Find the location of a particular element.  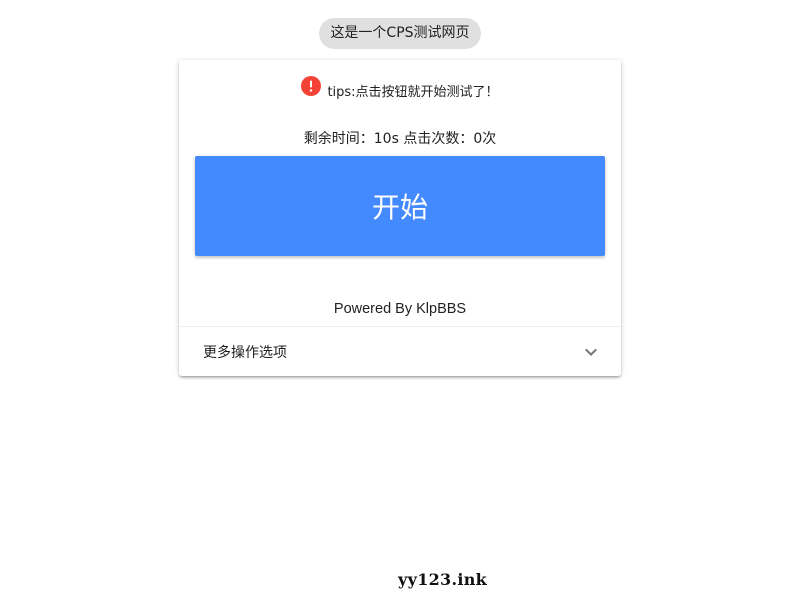

tips-text: tips:点击按钮就开始测试了！ is located at coordinates (413, 92).